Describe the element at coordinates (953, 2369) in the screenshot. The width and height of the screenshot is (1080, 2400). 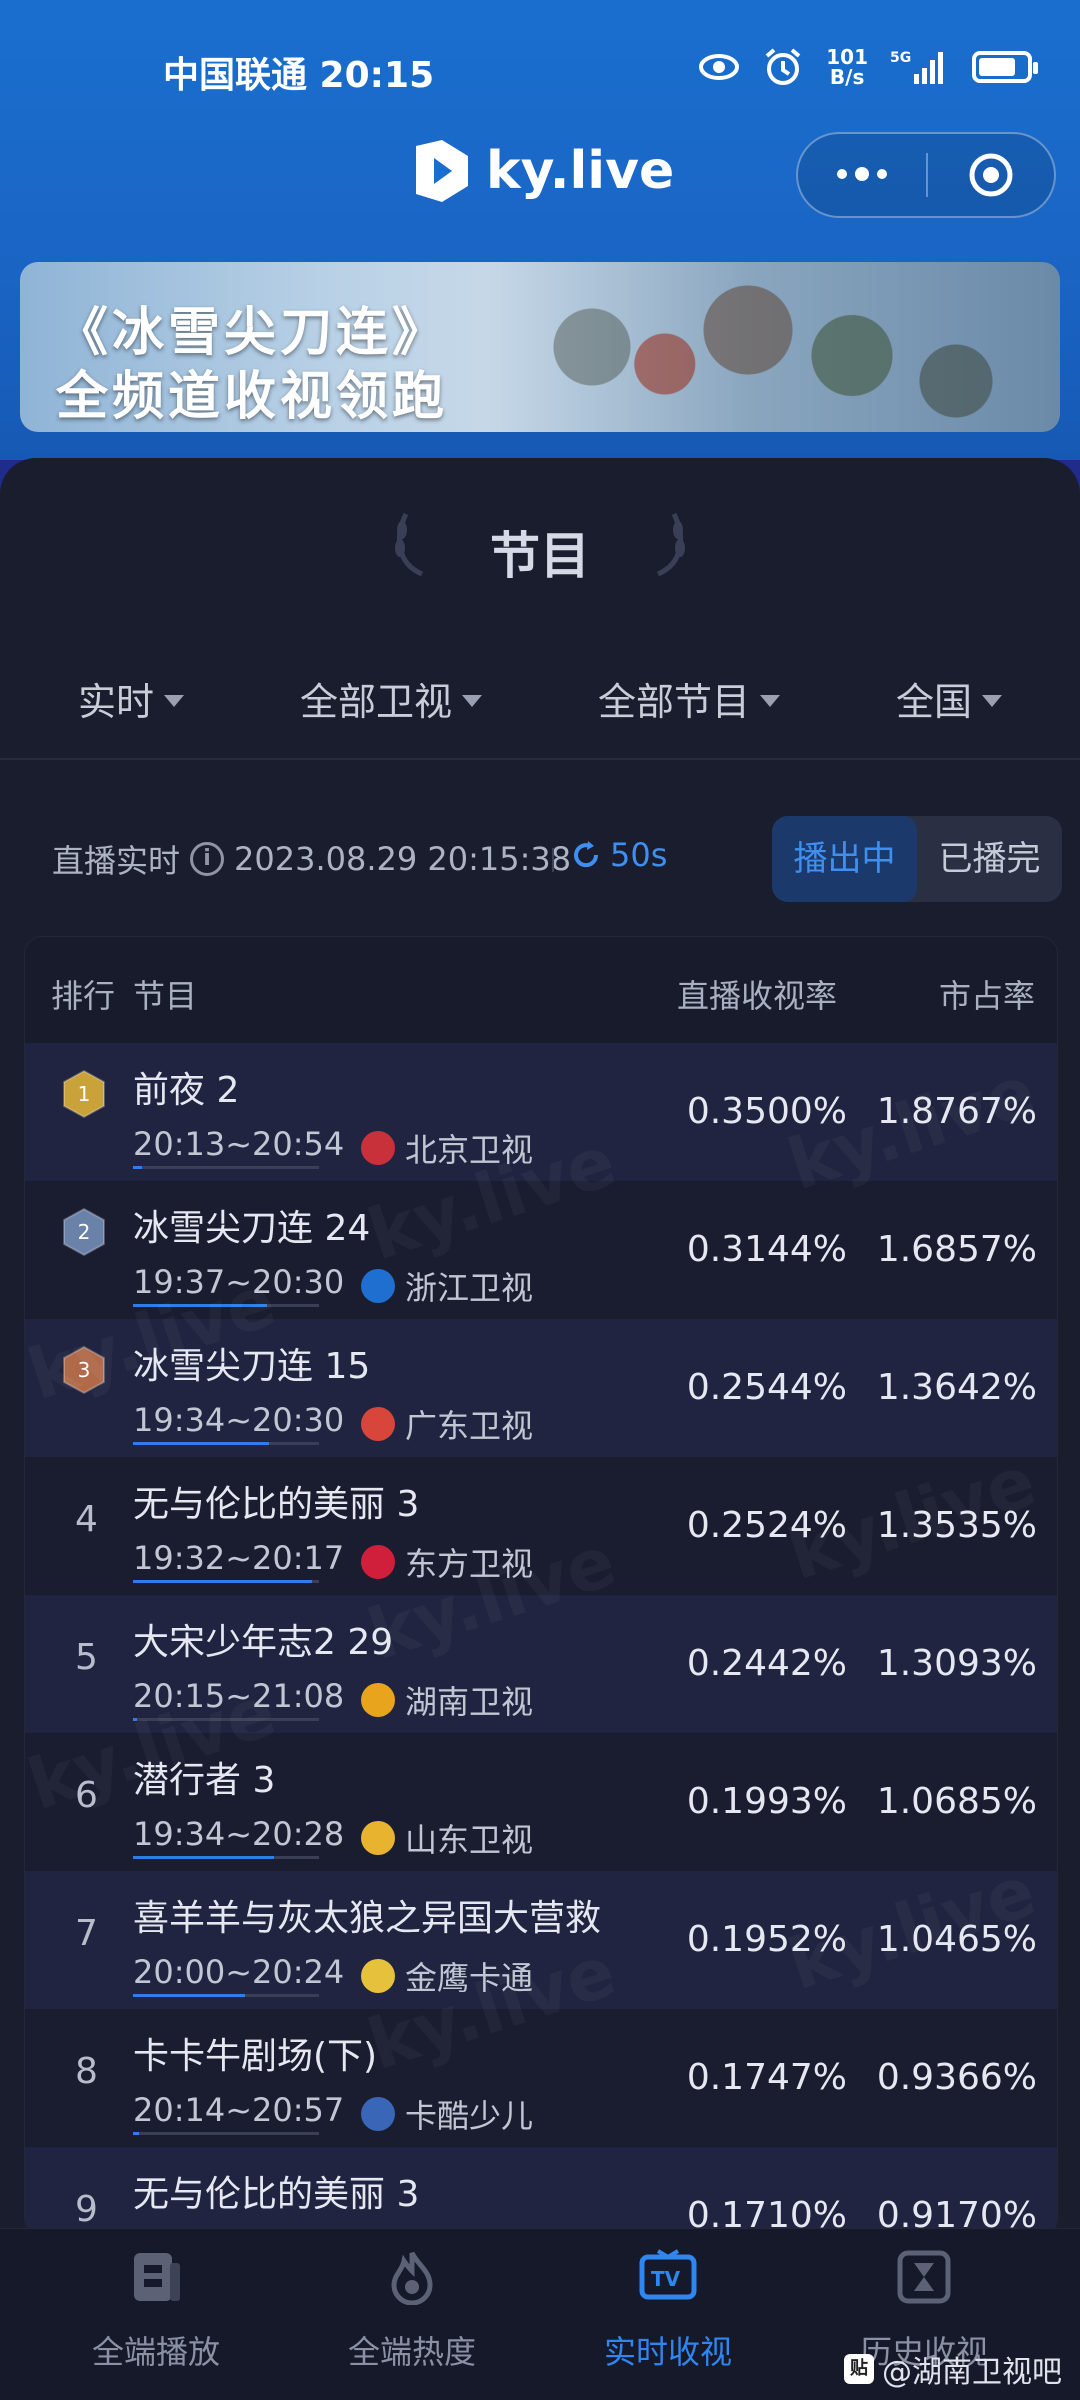
I see `watermark-credit: 贴 @湖南卫视吧` at that location.